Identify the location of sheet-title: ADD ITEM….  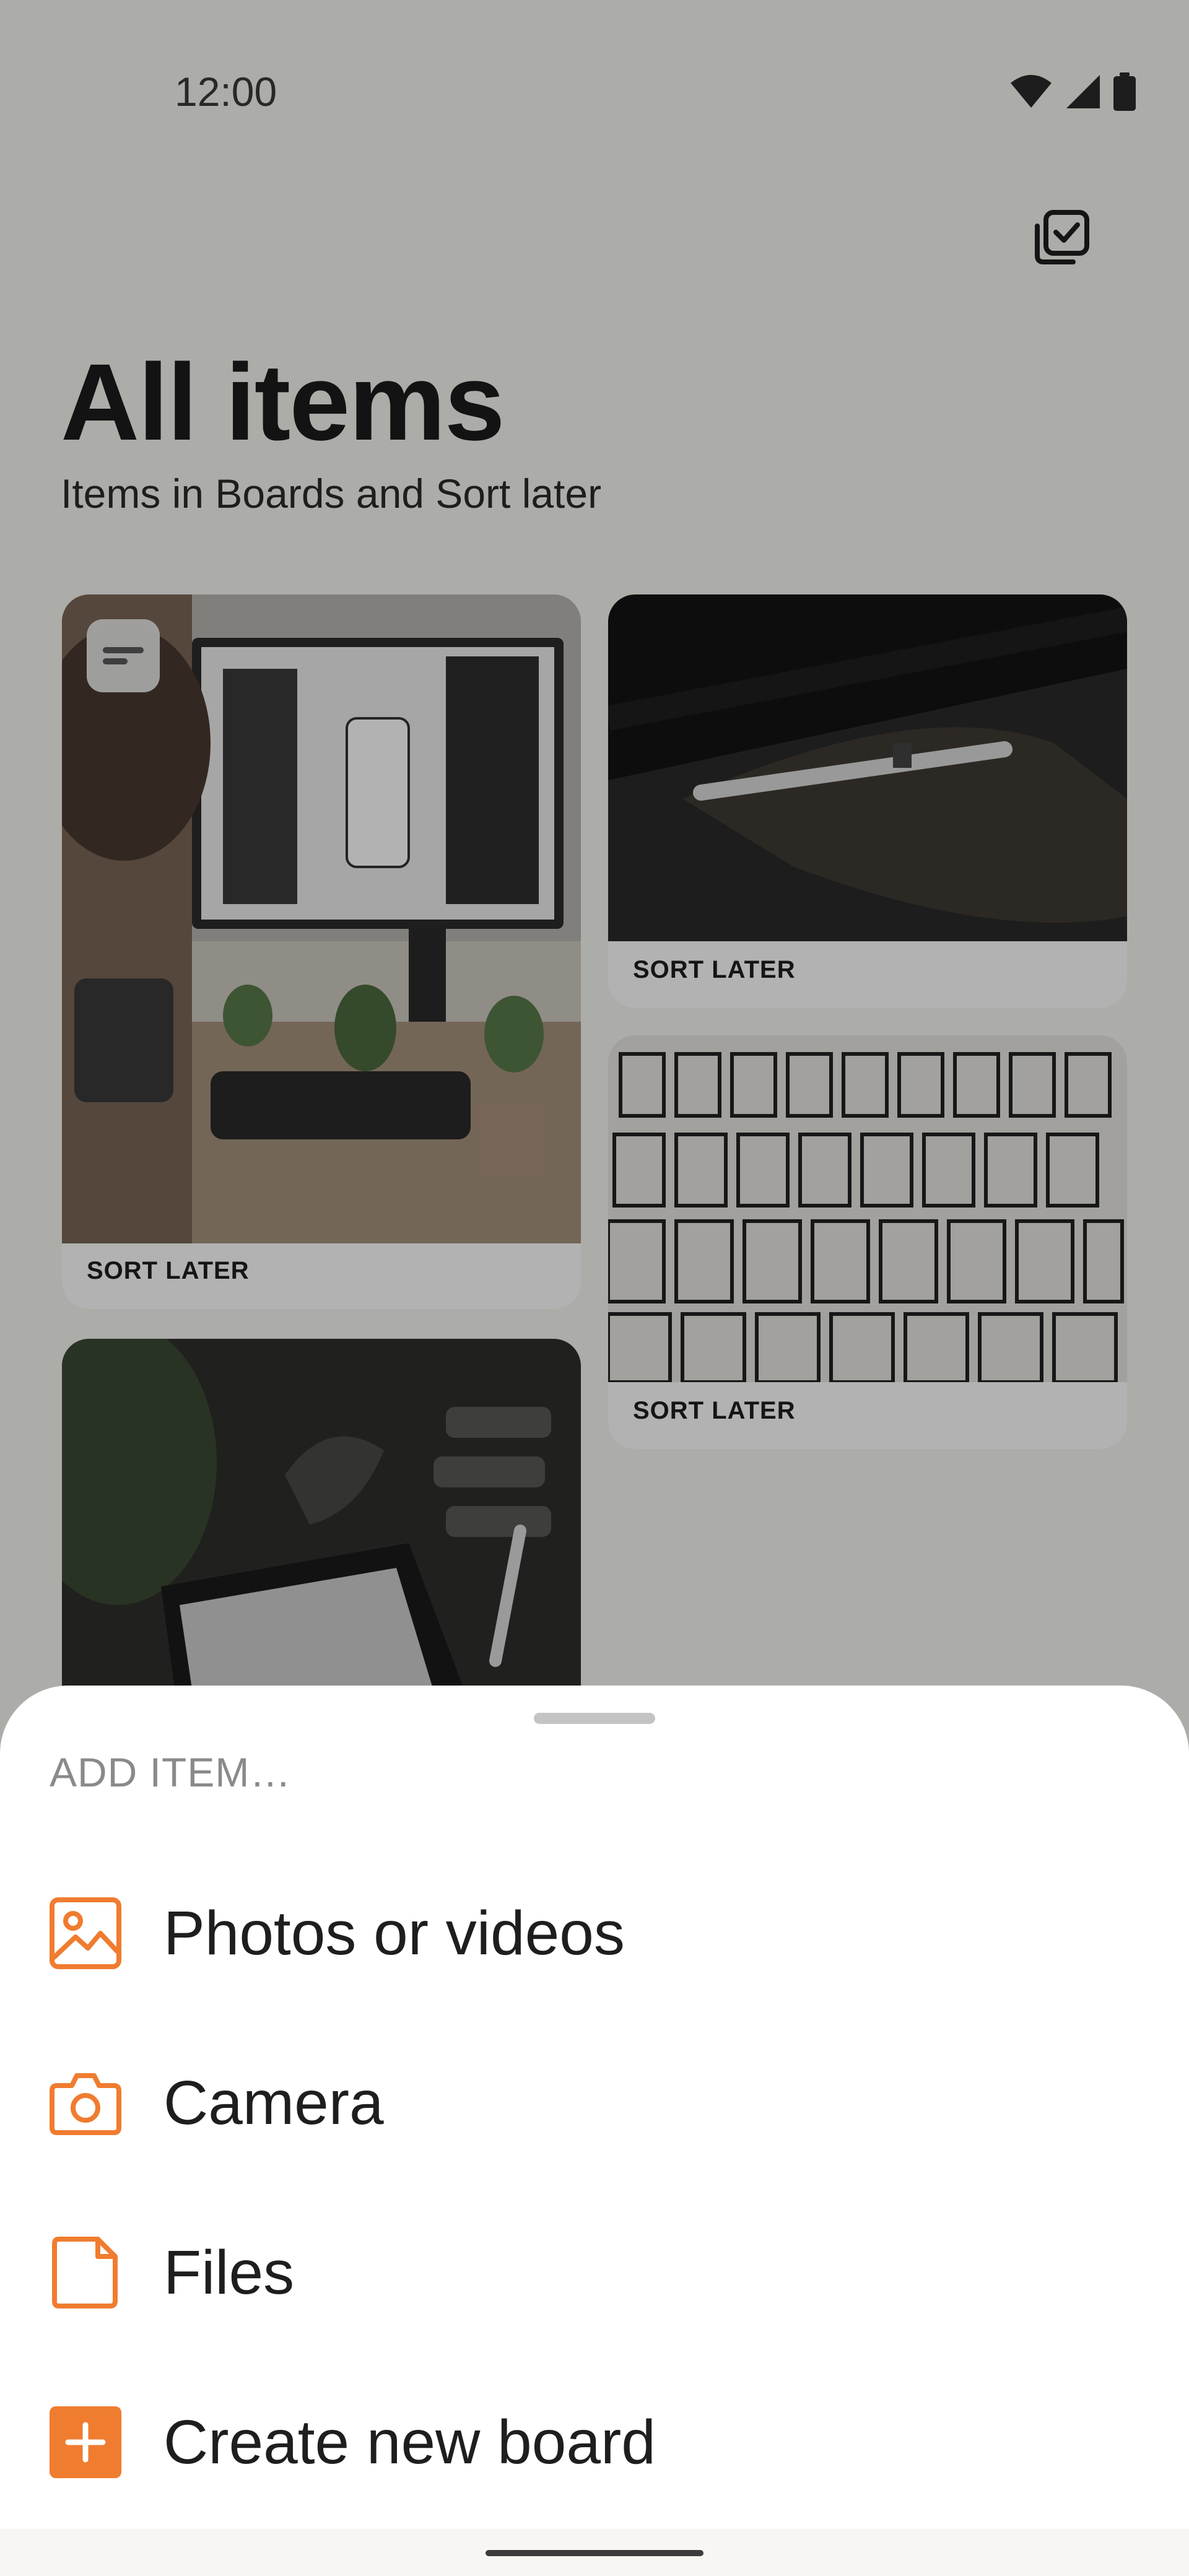
(171, 1772).